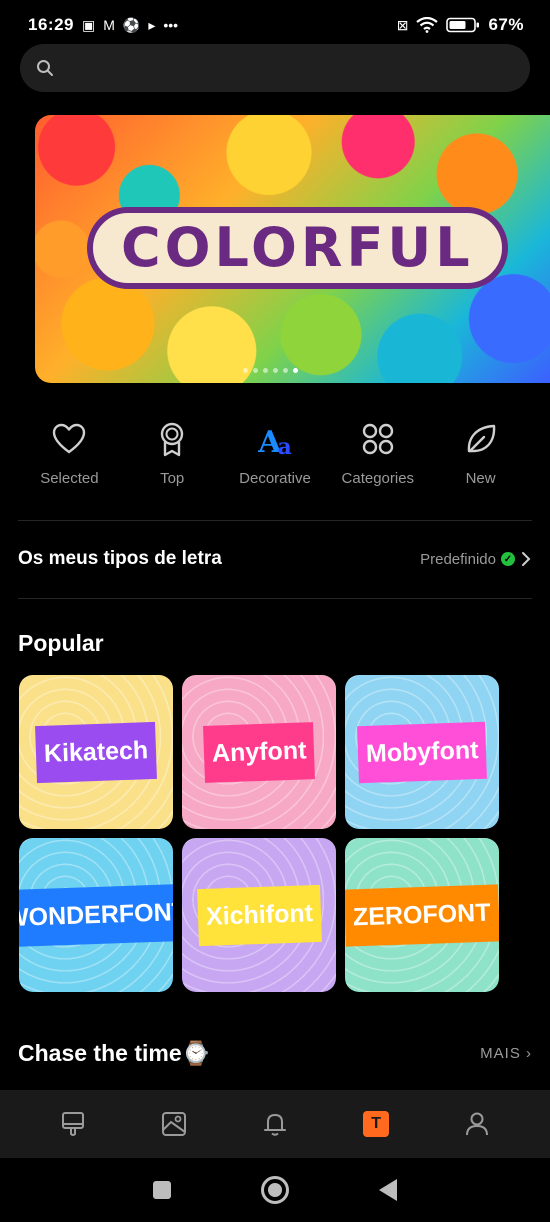  I want to click on bell-icon, so click(274, 1125).